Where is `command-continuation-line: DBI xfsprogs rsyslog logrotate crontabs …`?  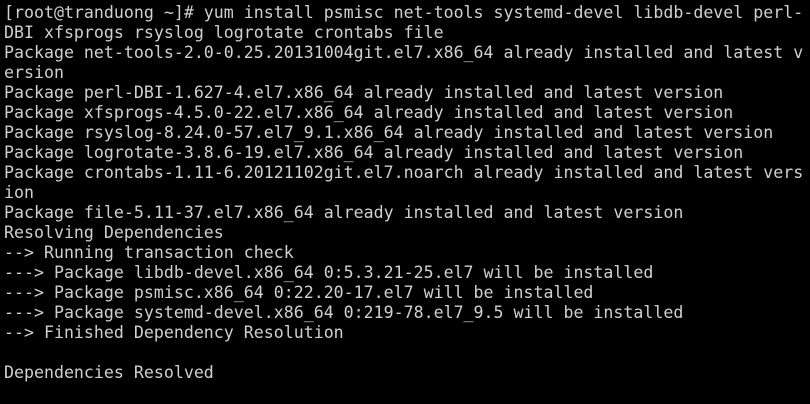 command-continuation-line: DBI xfsprogs rsyslog logrotate crontabs … is located at coordinates (224, 32).